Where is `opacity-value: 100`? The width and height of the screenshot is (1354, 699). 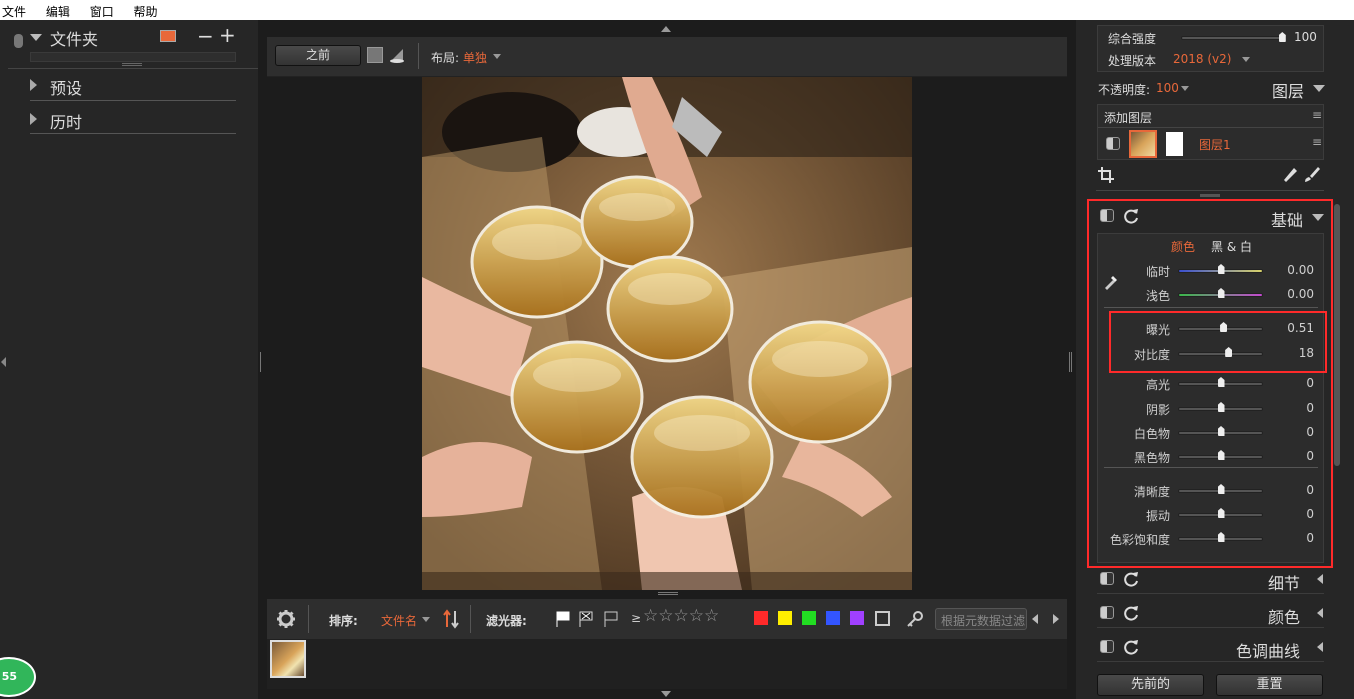 opacity-value: 100 is located at coordinates (1167, 88).